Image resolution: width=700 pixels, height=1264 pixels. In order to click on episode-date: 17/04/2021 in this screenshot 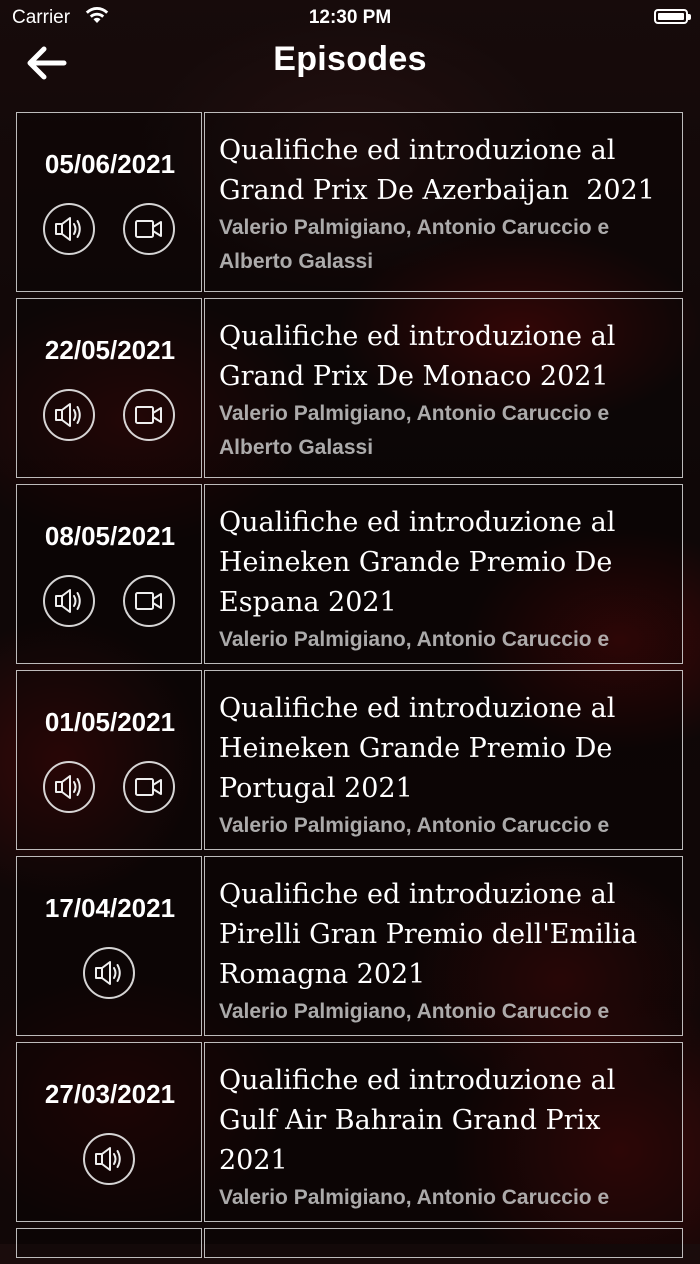, I will do `click(110, 908)`.